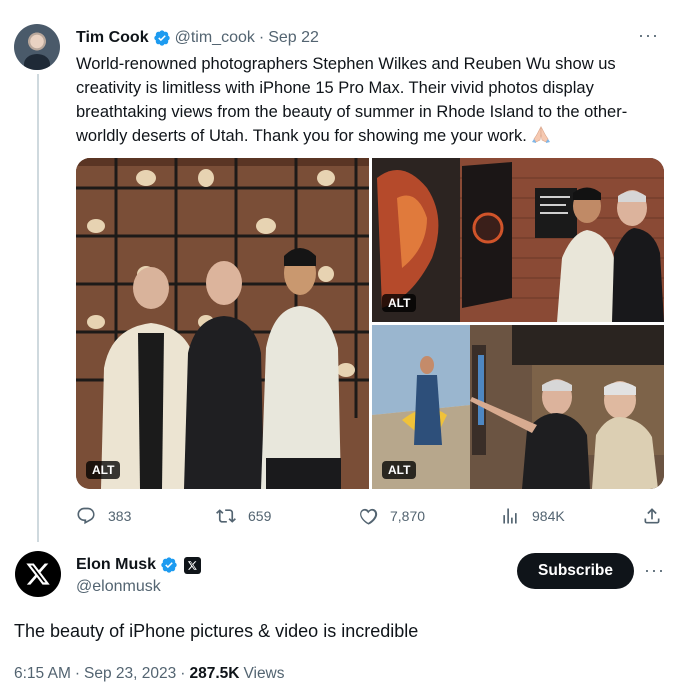 Image resolution: width=679 pixels, height=698 pixels. I want to click on views-label: Views, so click(264, 673).